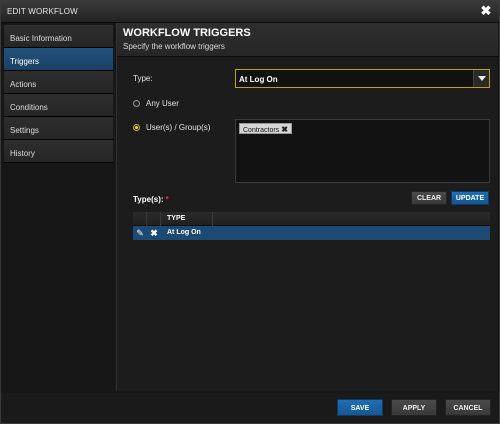  I want to click on chevron-down-icon, so click(481, 78).